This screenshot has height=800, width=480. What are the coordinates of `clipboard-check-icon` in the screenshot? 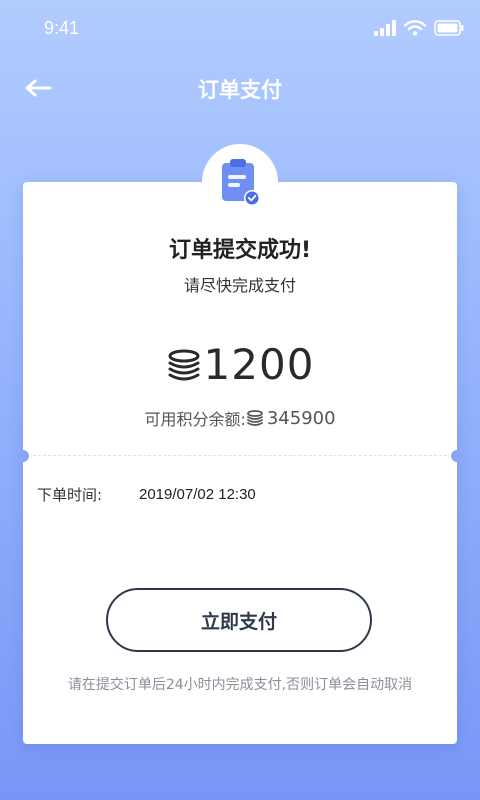 It's located at (241, 182).